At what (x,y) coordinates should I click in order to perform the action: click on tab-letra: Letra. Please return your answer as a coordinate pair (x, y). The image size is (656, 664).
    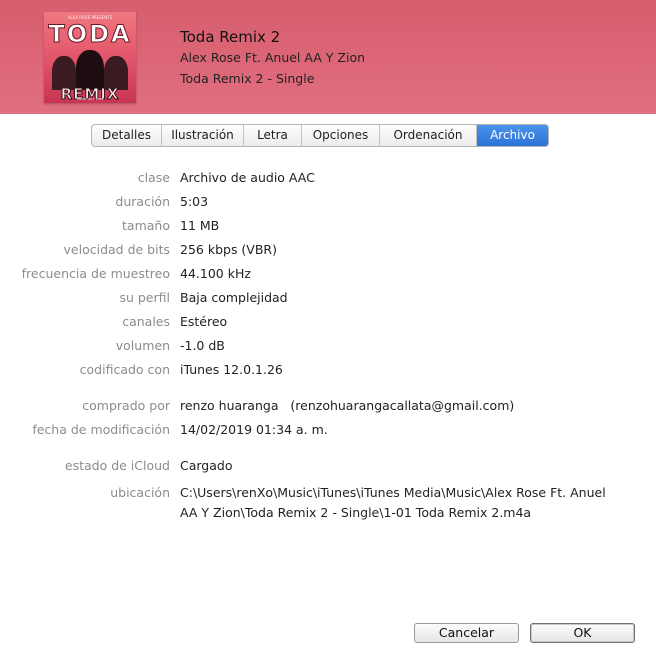
    Looking at the image, I should click on (273, 135).